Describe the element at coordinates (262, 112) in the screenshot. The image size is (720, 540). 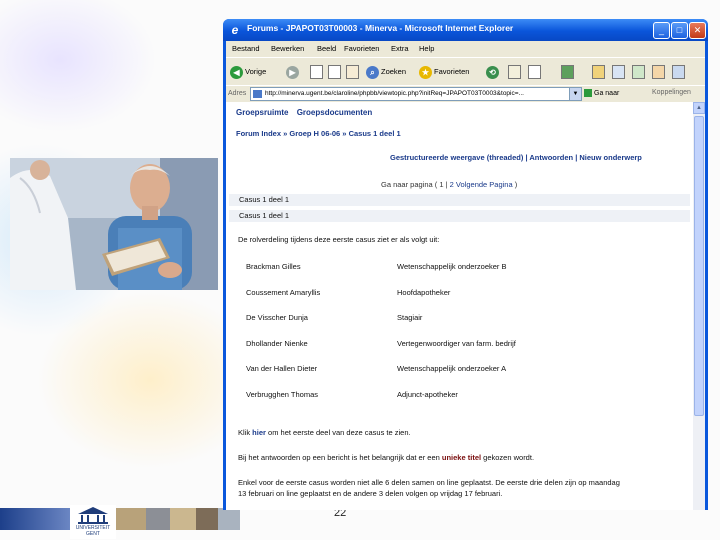
I see `link-groepsruimte: Groepsruimte` at that location.